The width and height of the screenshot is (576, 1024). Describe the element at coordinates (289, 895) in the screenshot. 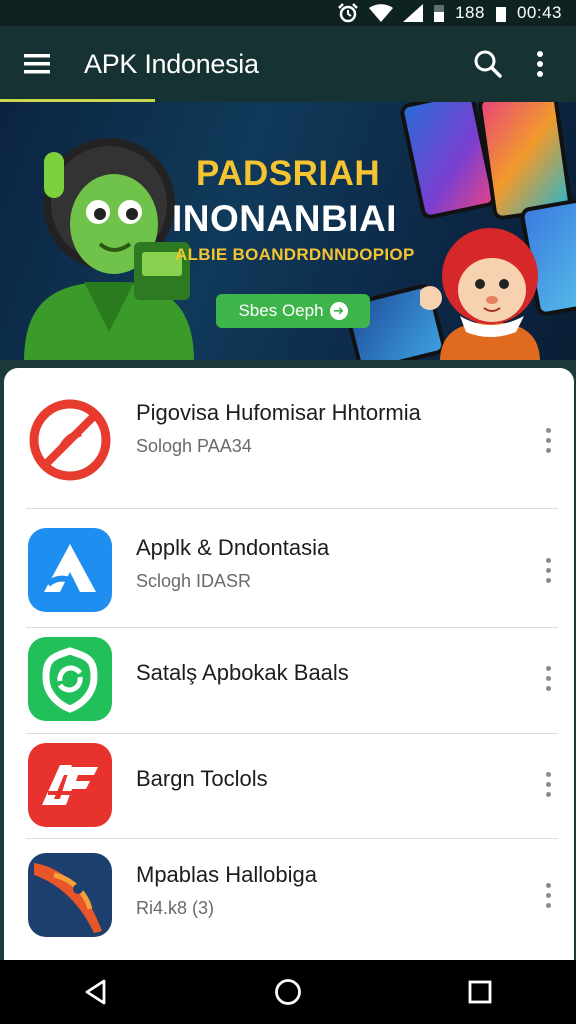

I see `list-item: Mpablas Hallobiga Ri4.k8 (3)` at that location.